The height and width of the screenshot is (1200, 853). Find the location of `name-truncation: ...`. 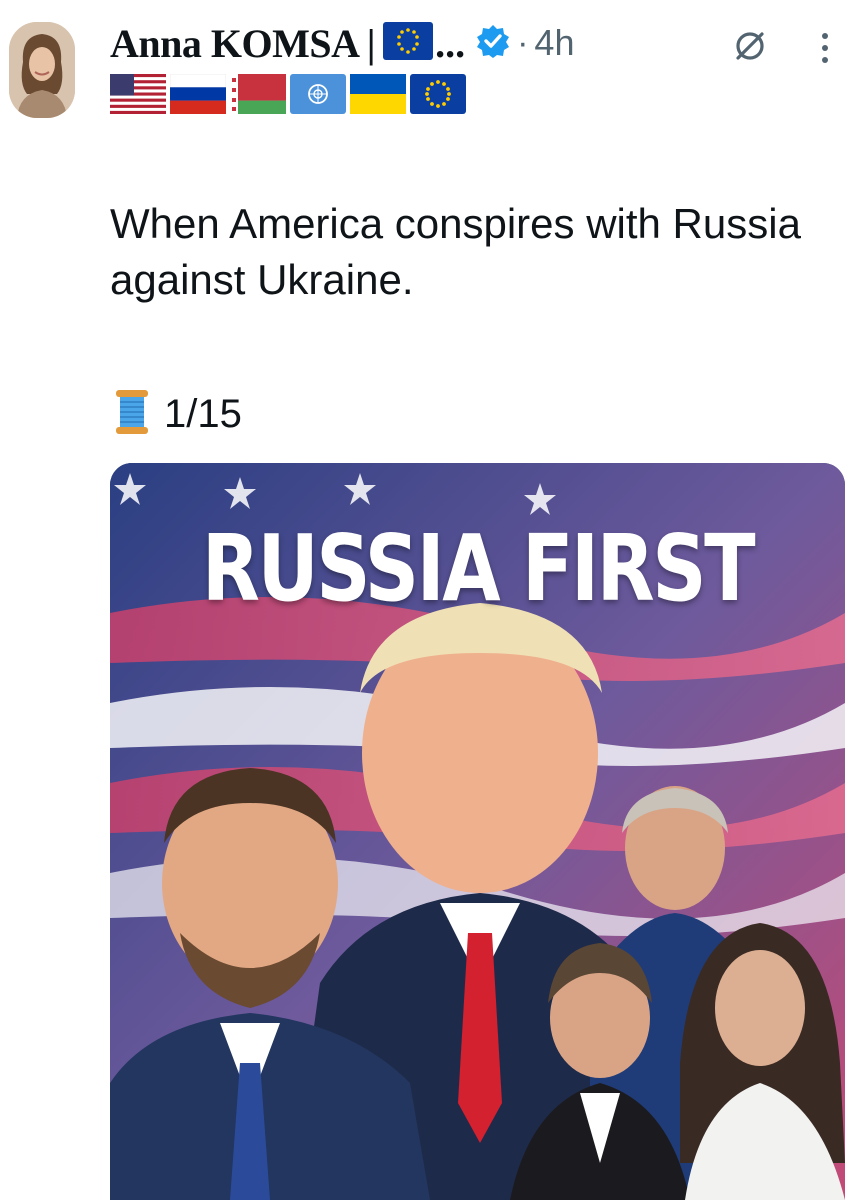

name-truncation: ... is located at coordinates (450, 43).